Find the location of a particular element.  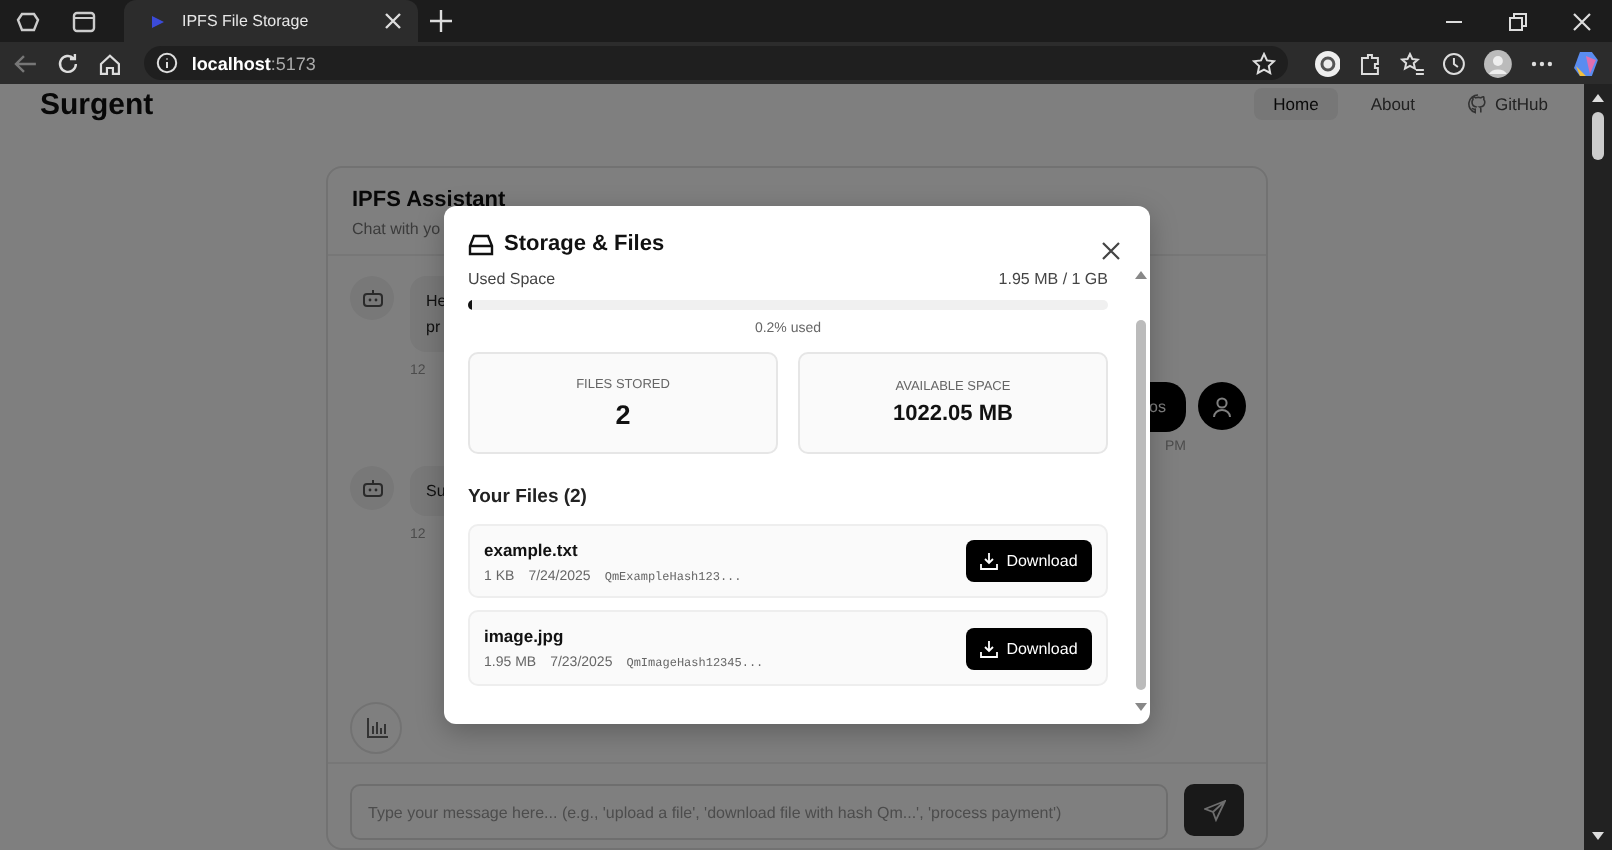

stat-value: 1022.05 MB is located at coordinates (953, 414).